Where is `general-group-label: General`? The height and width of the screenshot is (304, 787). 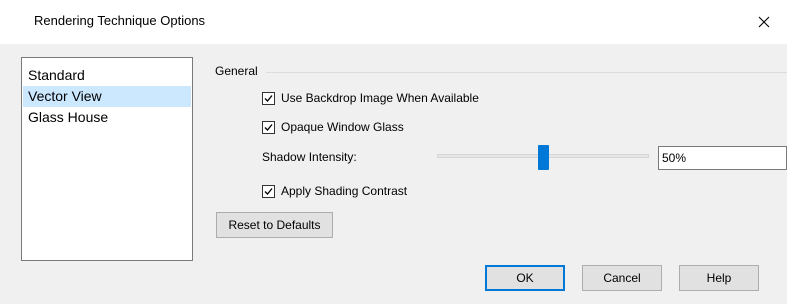 general-group-label: General is located at coordinates (238, 71).